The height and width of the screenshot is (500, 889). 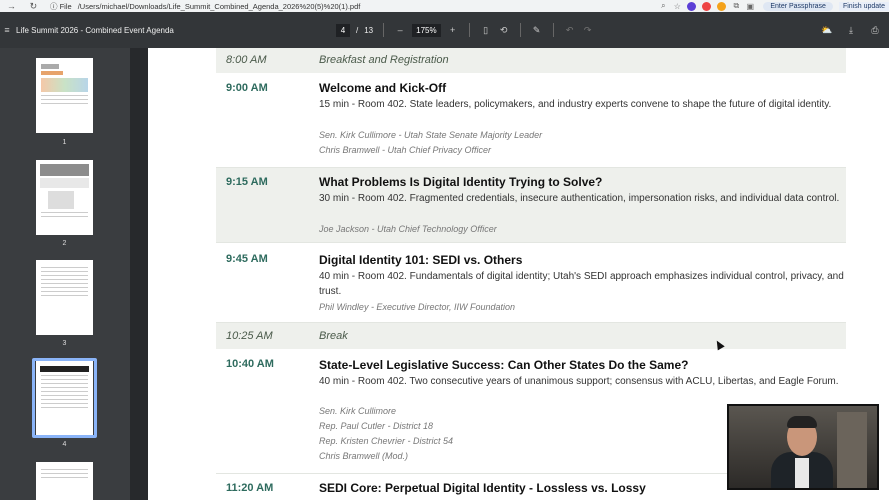 What do you see at coordinates (247, 259) in the screenshot?
I see `agenda-time: 9:45 AM` at bounding box center [247, 259].